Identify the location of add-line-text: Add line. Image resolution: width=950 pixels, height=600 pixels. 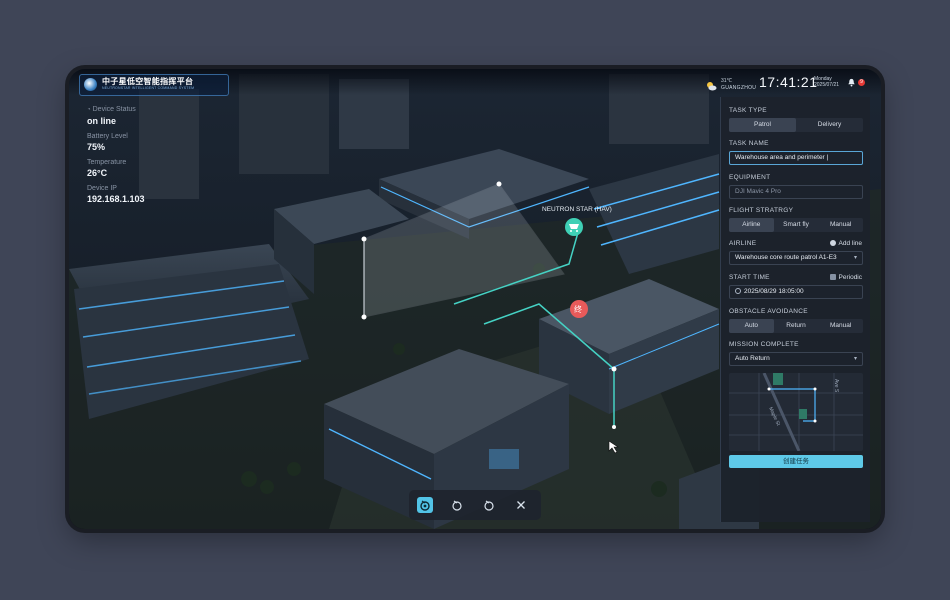
(850, 243).